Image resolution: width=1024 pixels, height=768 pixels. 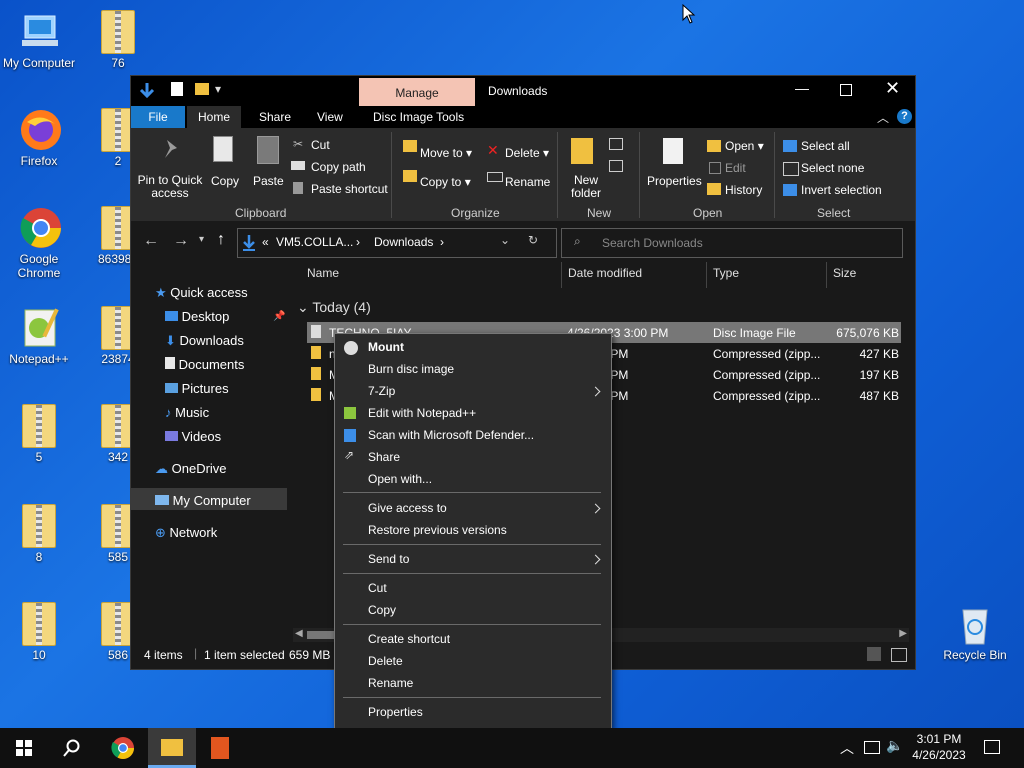 I want to click on nav-pictures: Pictures, so click(x=197, y=388).